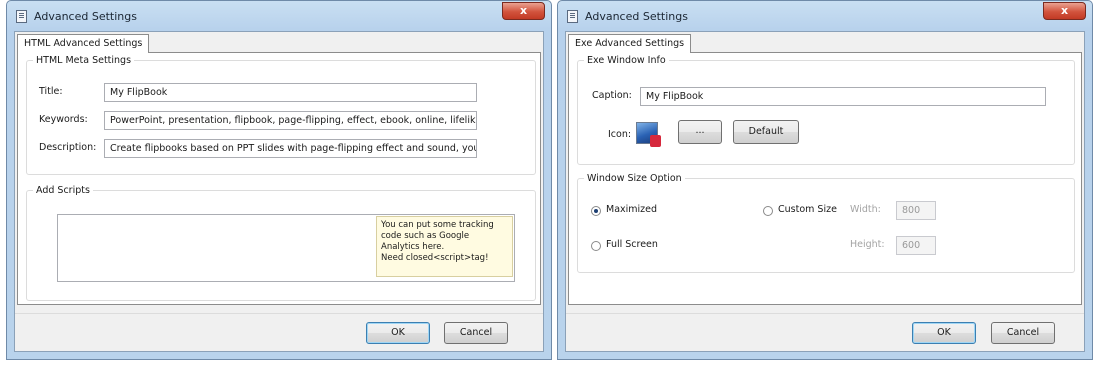  I want to click on custom-size-label: Custom Size, so click(807, 209).